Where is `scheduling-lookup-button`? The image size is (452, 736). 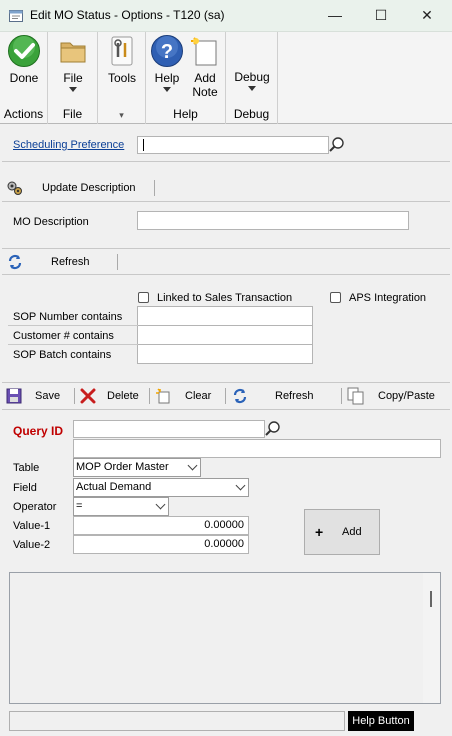
scheduling-lookup-button is located at coordinates (337, 145).